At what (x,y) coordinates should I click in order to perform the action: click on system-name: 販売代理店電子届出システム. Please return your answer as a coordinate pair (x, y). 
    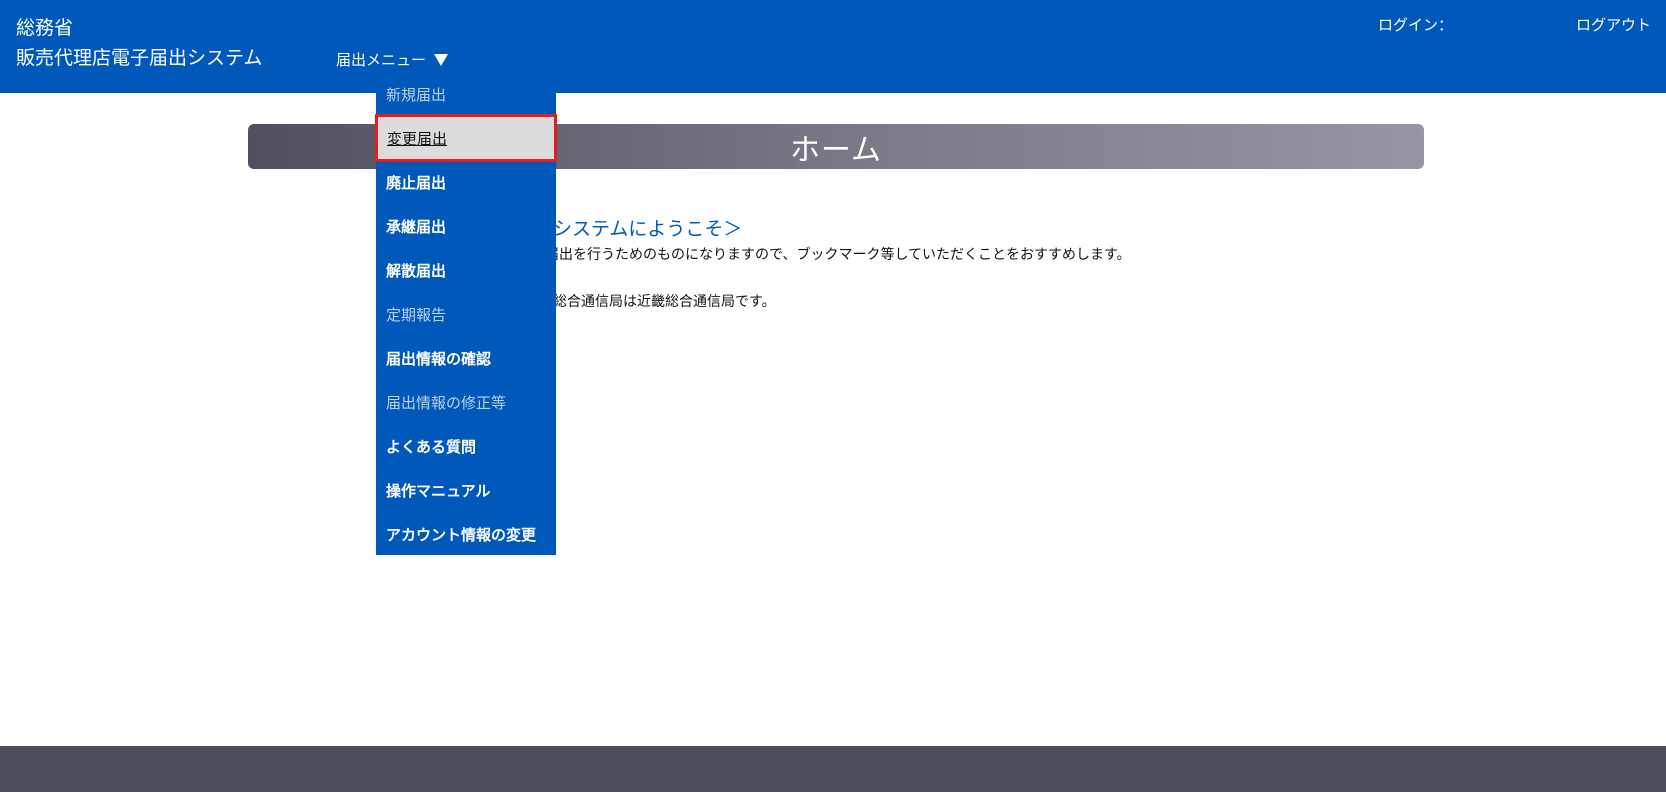
    Looking at the image, I should click on (139, 58).